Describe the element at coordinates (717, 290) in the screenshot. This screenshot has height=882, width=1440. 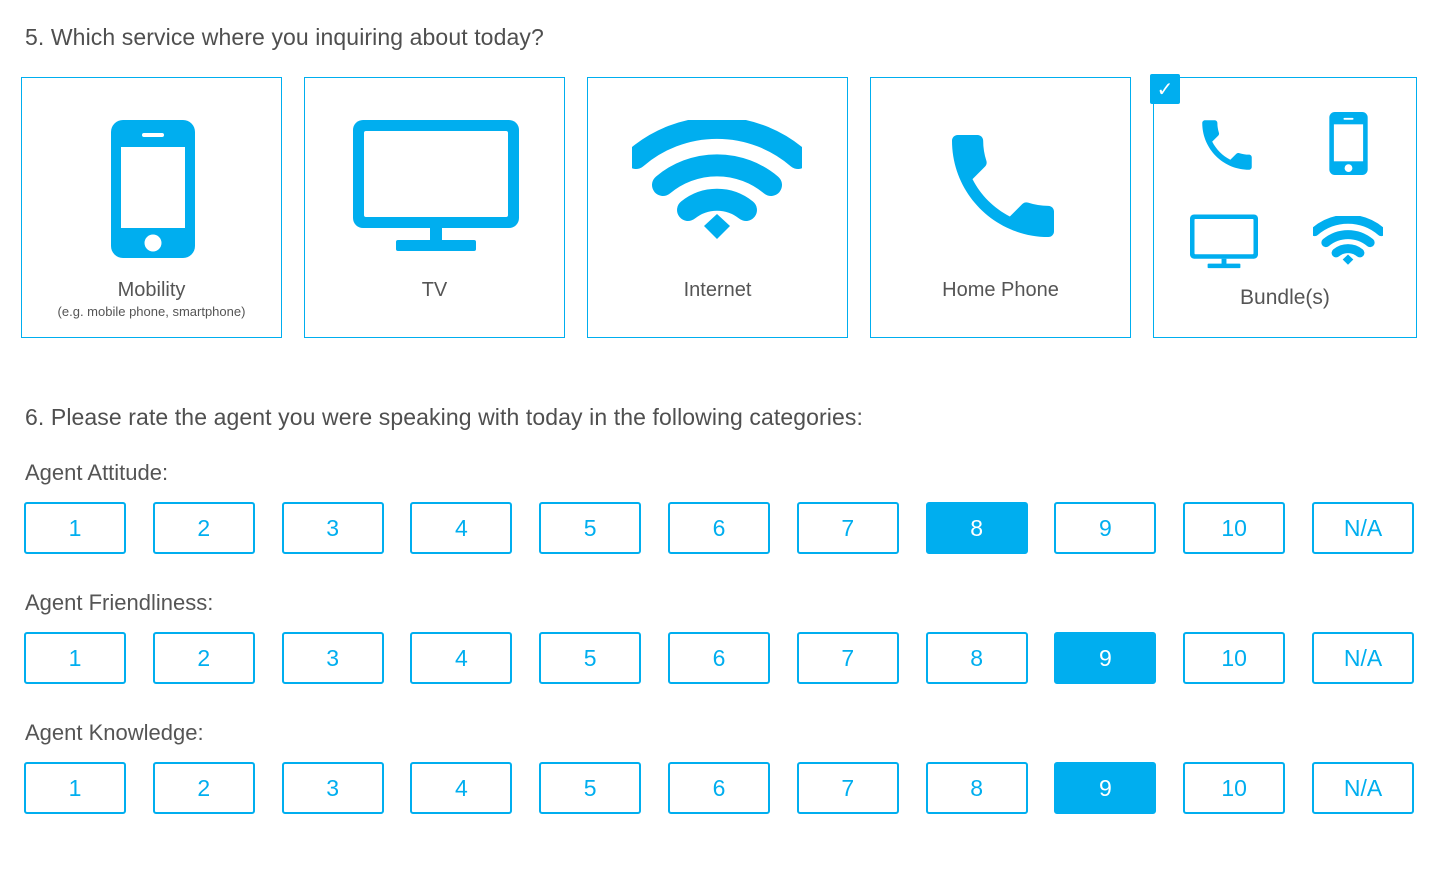
I see `service-label-internet: Internet` at that location.